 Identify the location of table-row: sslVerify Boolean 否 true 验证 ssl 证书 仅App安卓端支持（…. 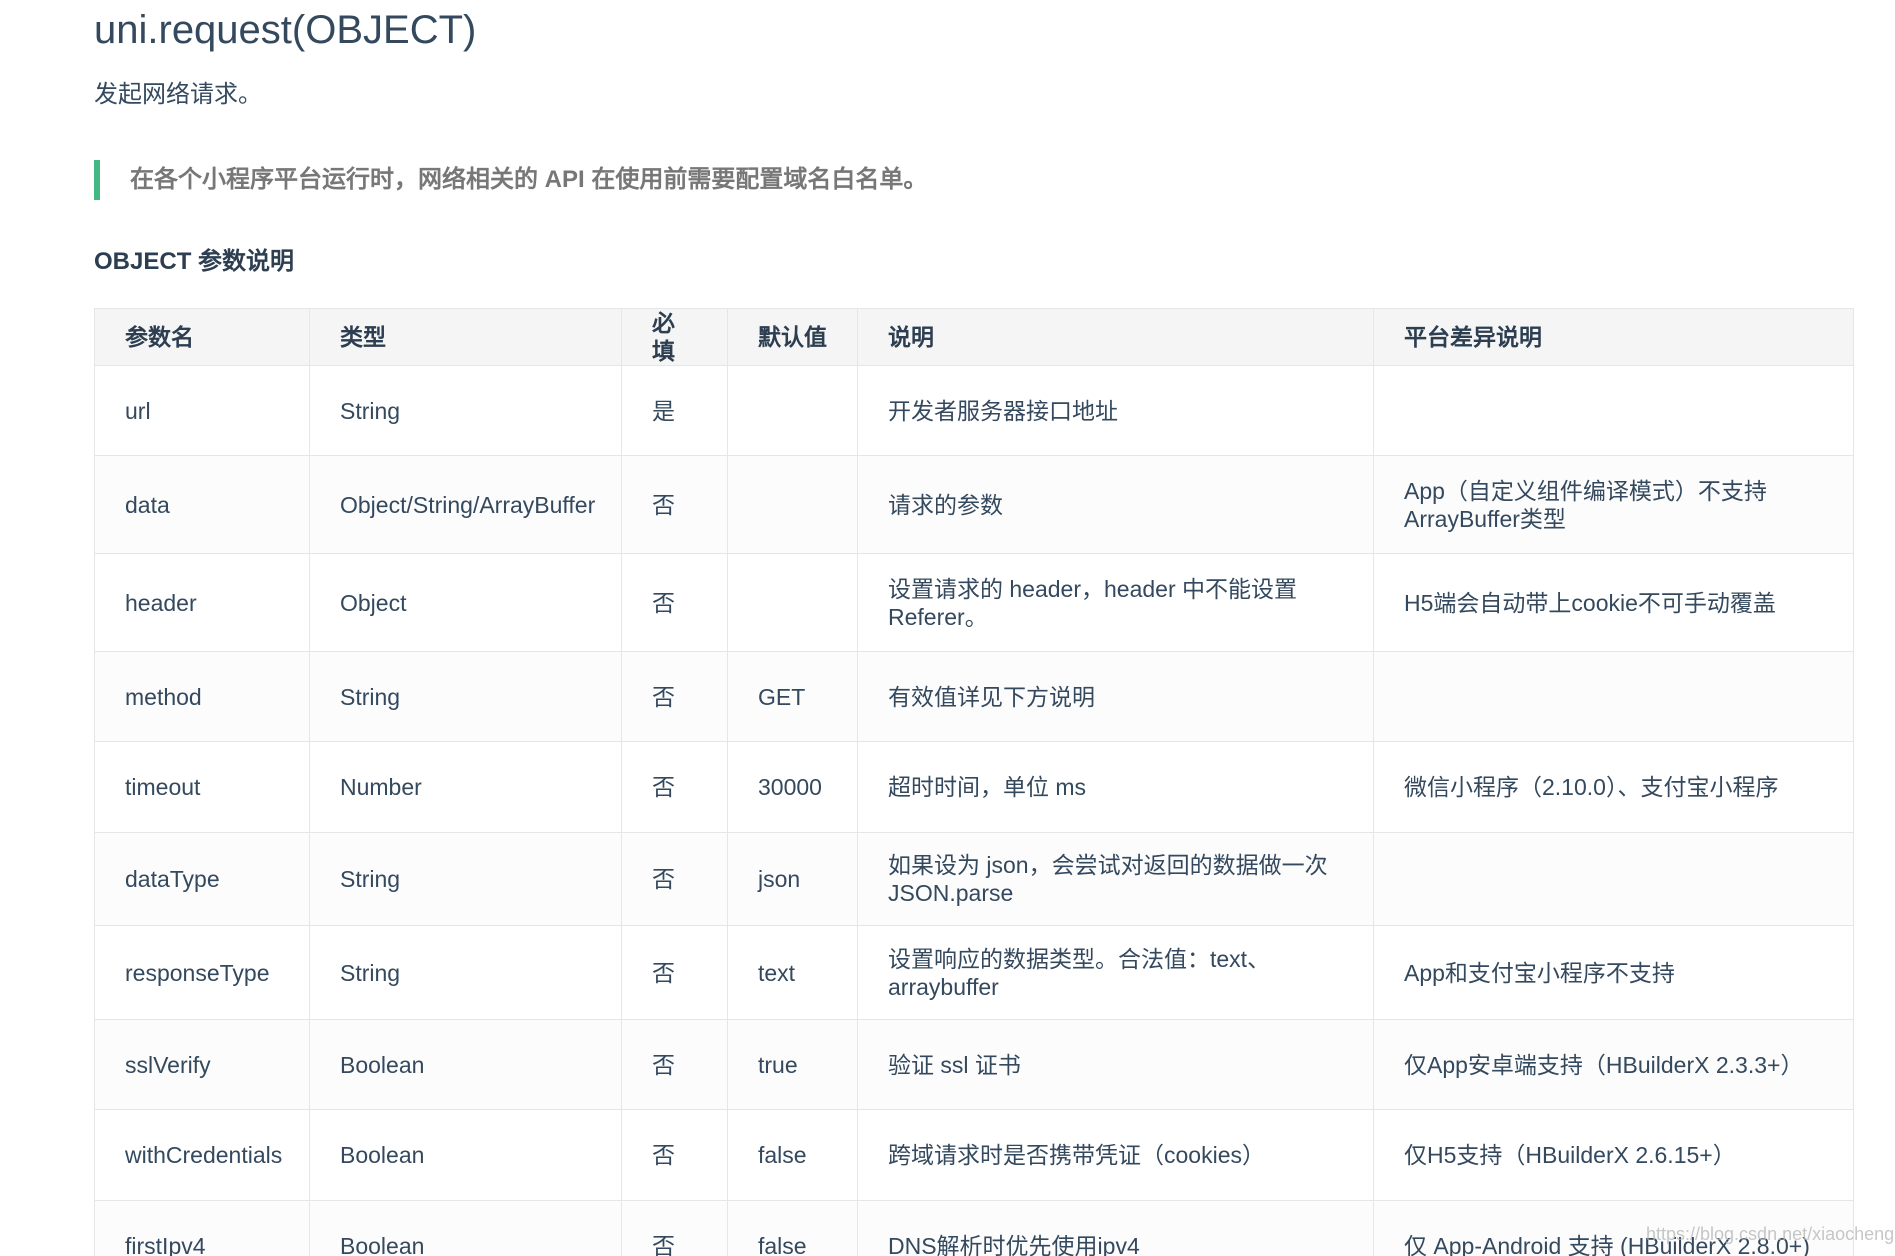
(974, 1064).